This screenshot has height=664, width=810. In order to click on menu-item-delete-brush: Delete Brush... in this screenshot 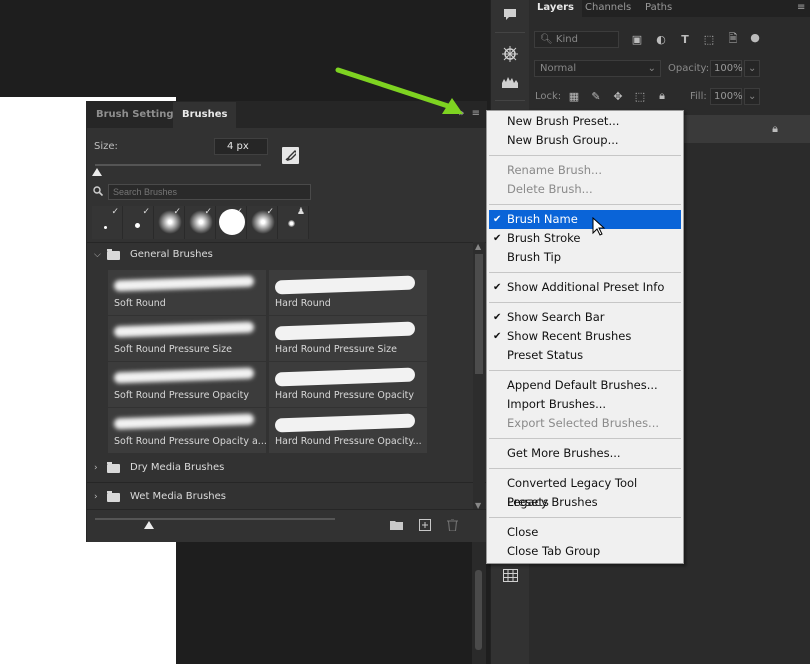, I will do `click(585, 189)`.